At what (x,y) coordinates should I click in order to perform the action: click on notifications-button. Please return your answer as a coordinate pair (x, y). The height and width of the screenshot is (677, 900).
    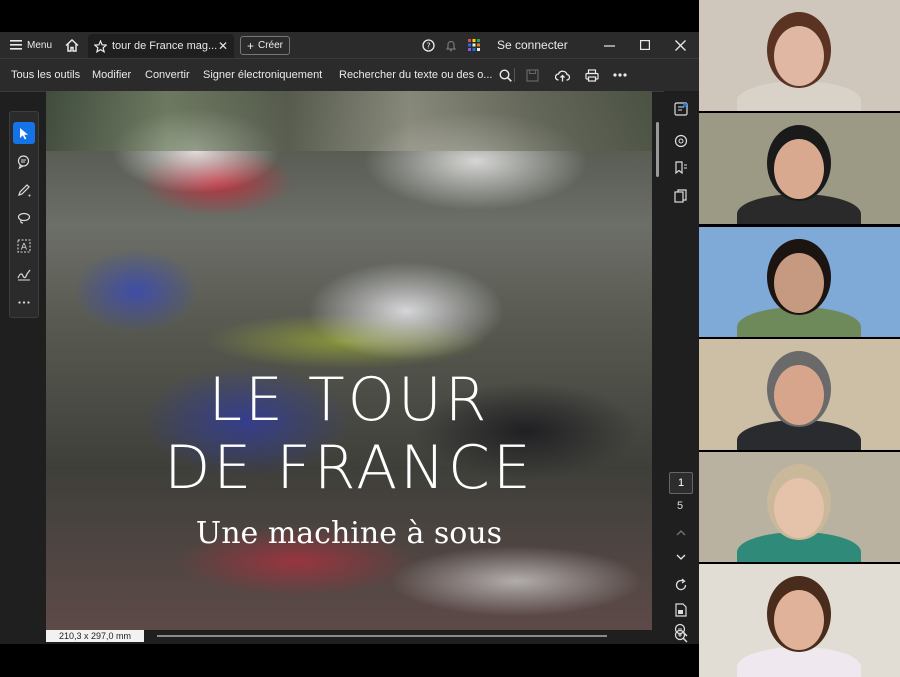
    Looking at the image, I should click on (451, 45).